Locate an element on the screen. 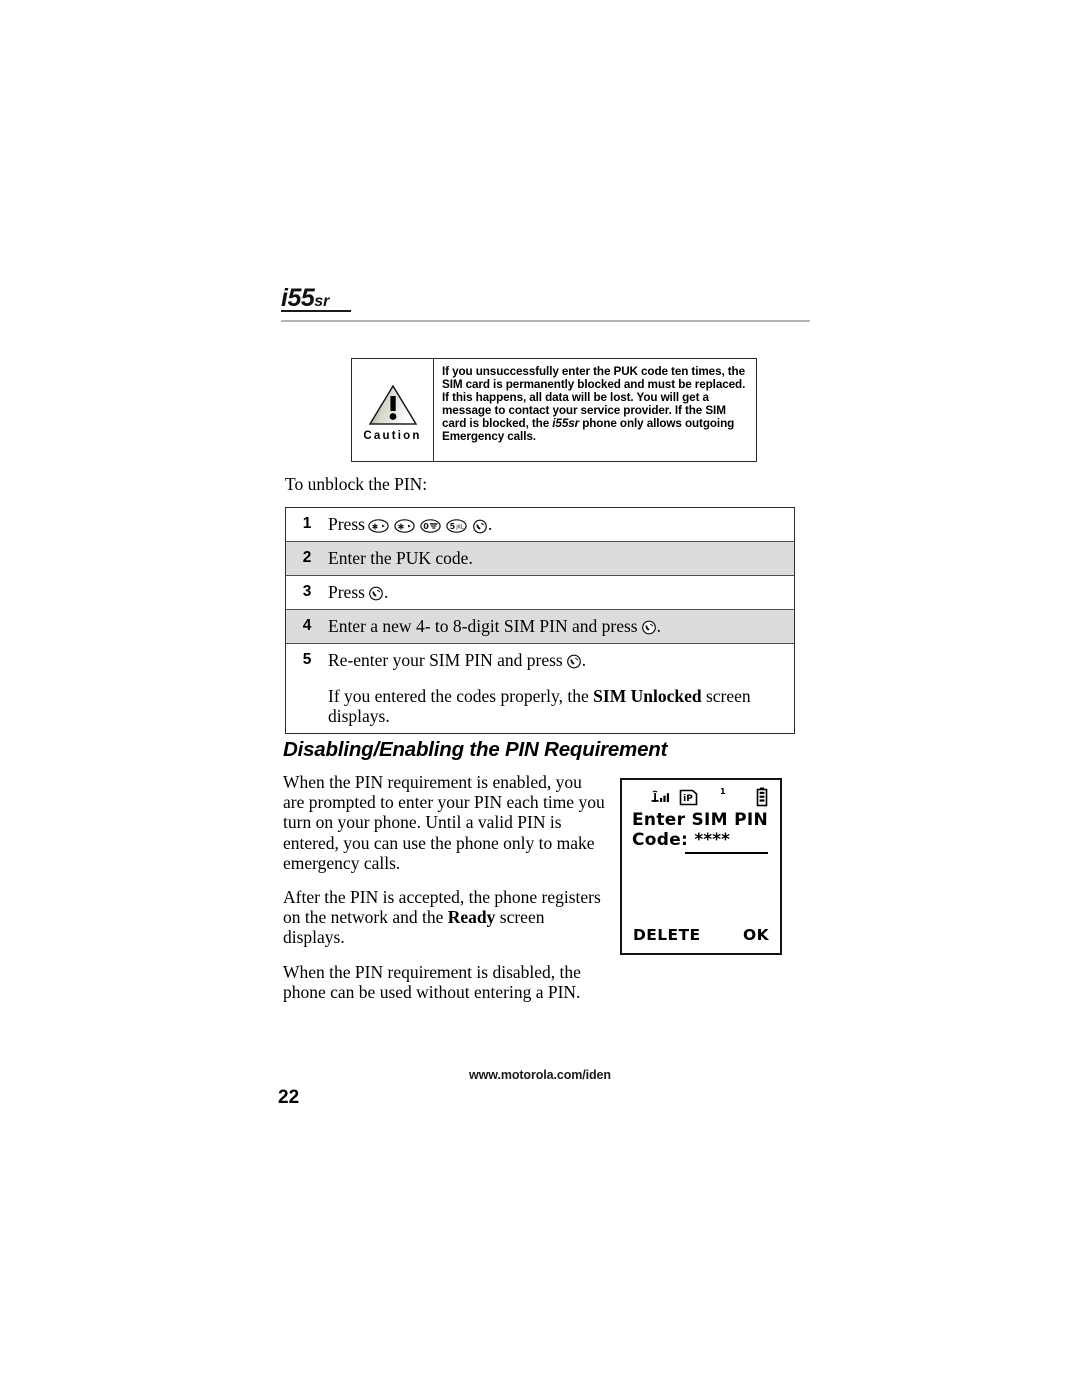 The height and width of the screenshot is (1397, 1080). steps-note-part1: If you entered the codes properly, the is located at coordinates (461, 696).